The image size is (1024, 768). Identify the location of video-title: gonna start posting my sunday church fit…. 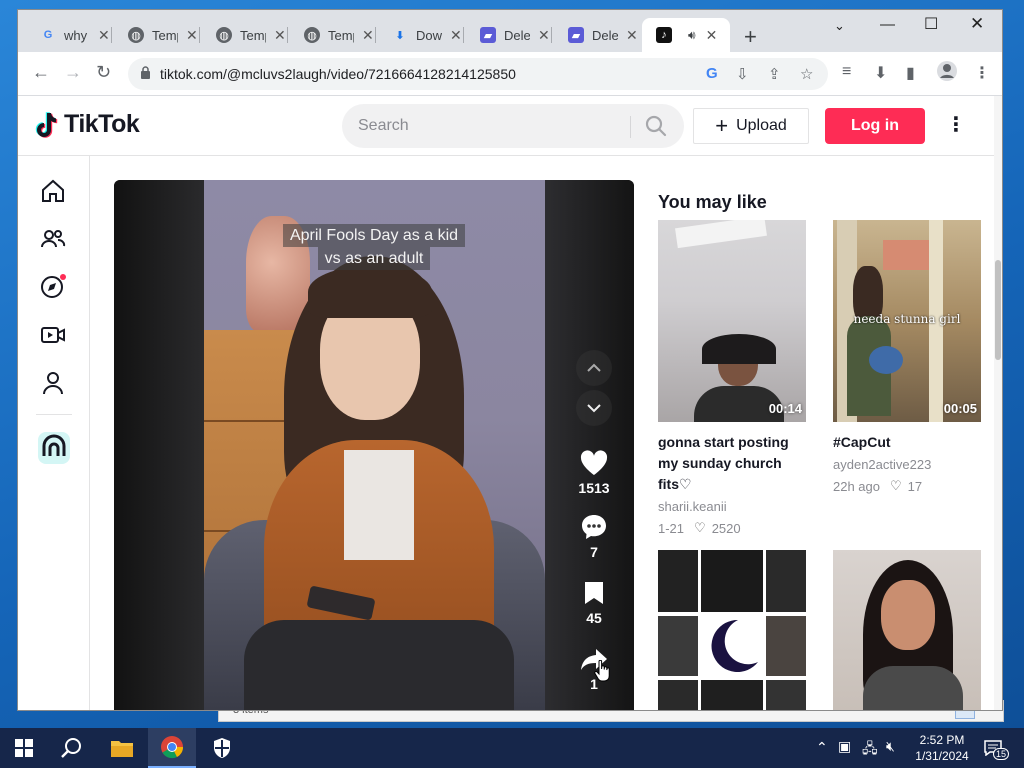
(732, 463).